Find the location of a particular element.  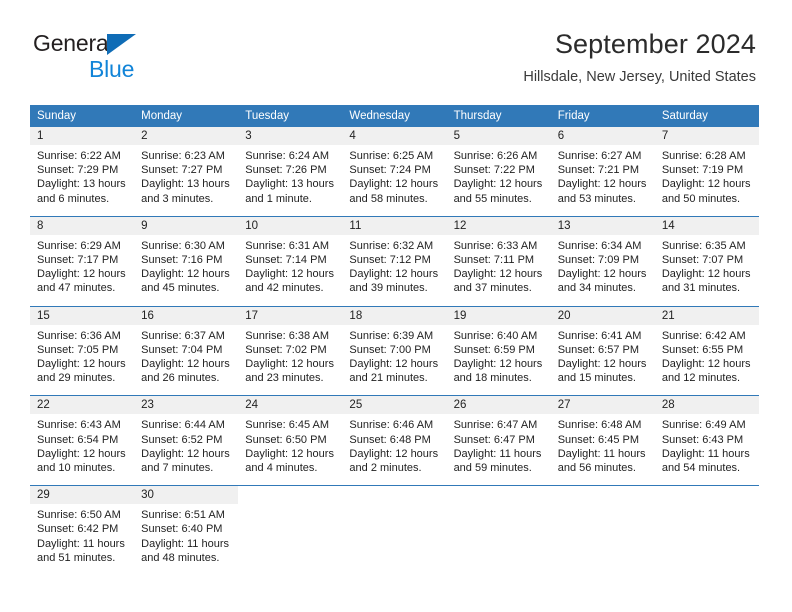

day-number: 4 is located at coordinates (394, 136).